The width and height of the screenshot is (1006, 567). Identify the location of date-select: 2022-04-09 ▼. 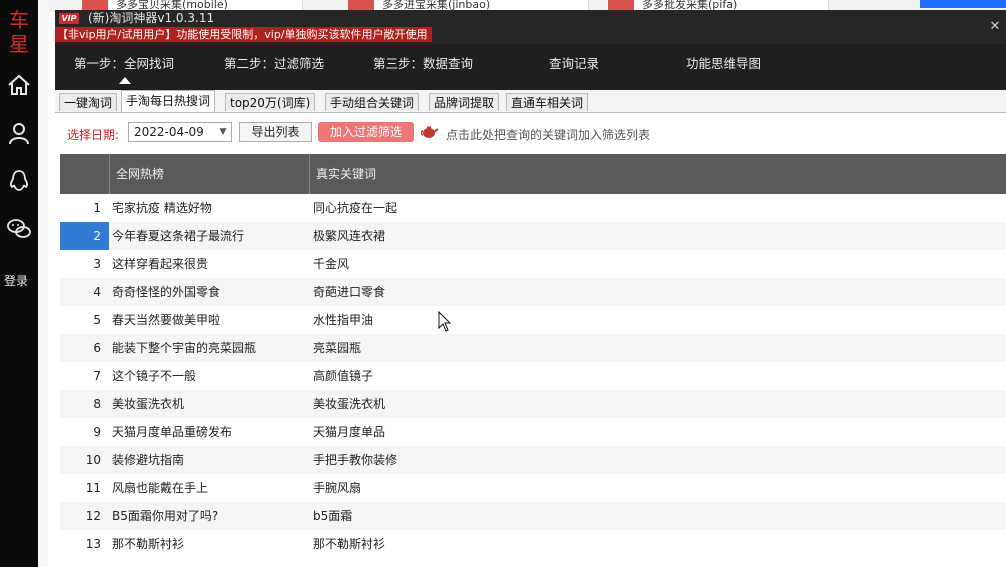
(180, 132).